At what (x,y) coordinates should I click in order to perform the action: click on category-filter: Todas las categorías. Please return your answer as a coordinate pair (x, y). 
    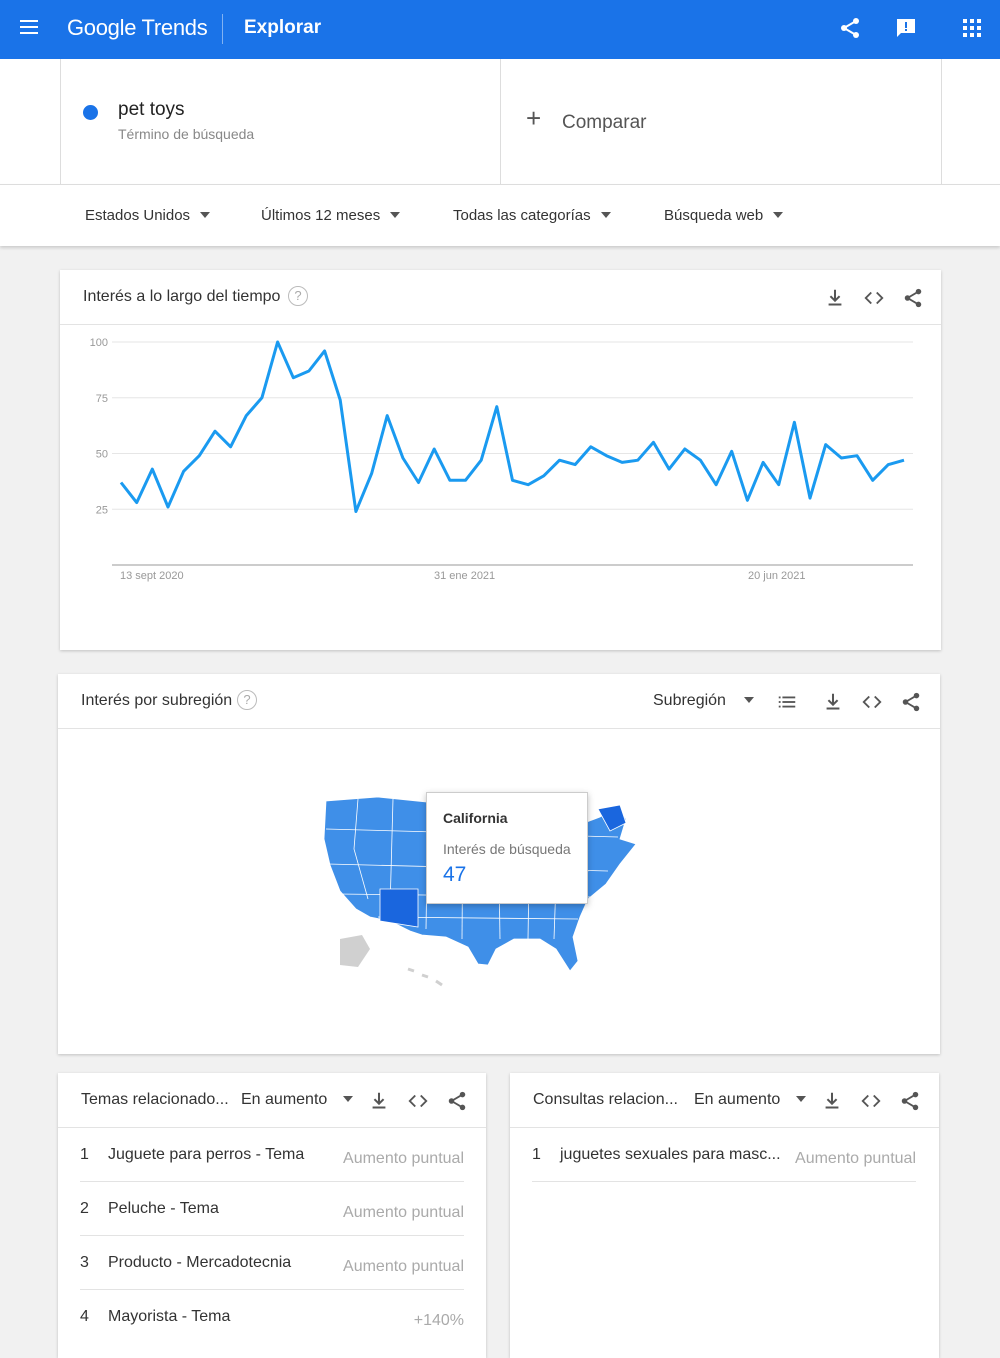
    Looking at the image, I should click on (532, 215).